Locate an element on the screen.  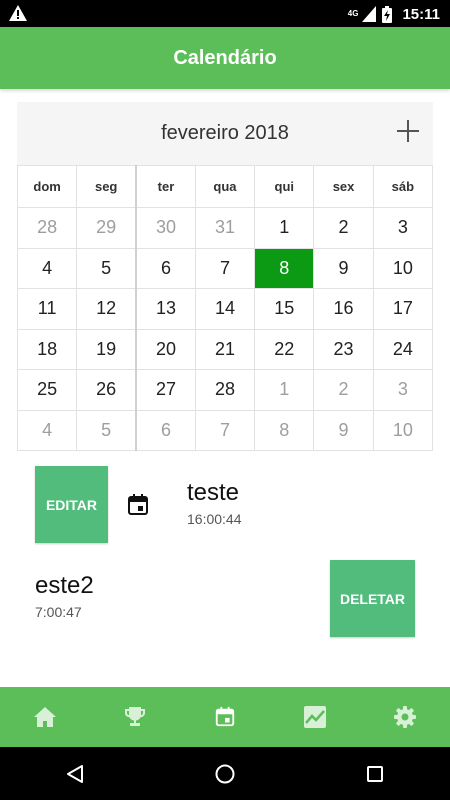
system-nav-bar is located at coordinates (225, 773).